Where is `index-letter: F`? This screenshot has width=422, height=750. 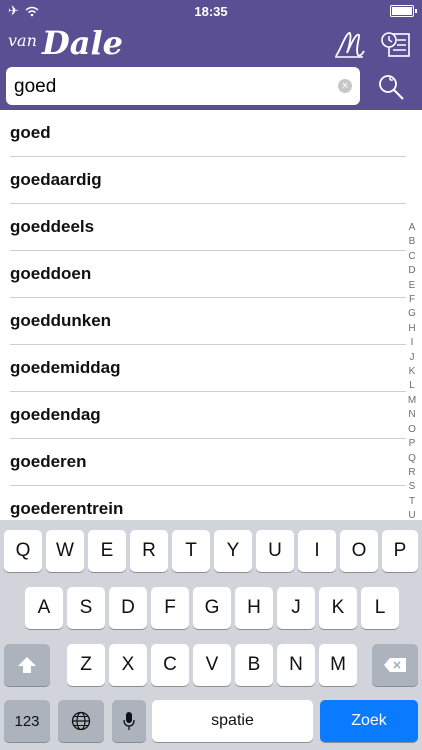
index-letter: F is located at coordinates (412, 300).